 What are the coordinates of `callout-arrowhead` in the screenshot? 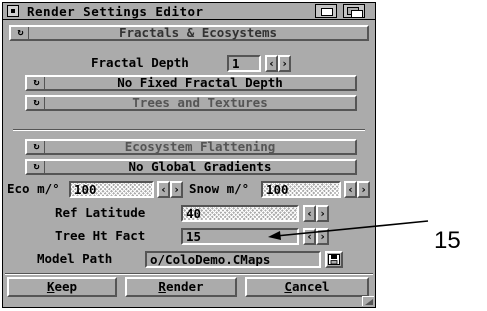 It's located at (274, 235).